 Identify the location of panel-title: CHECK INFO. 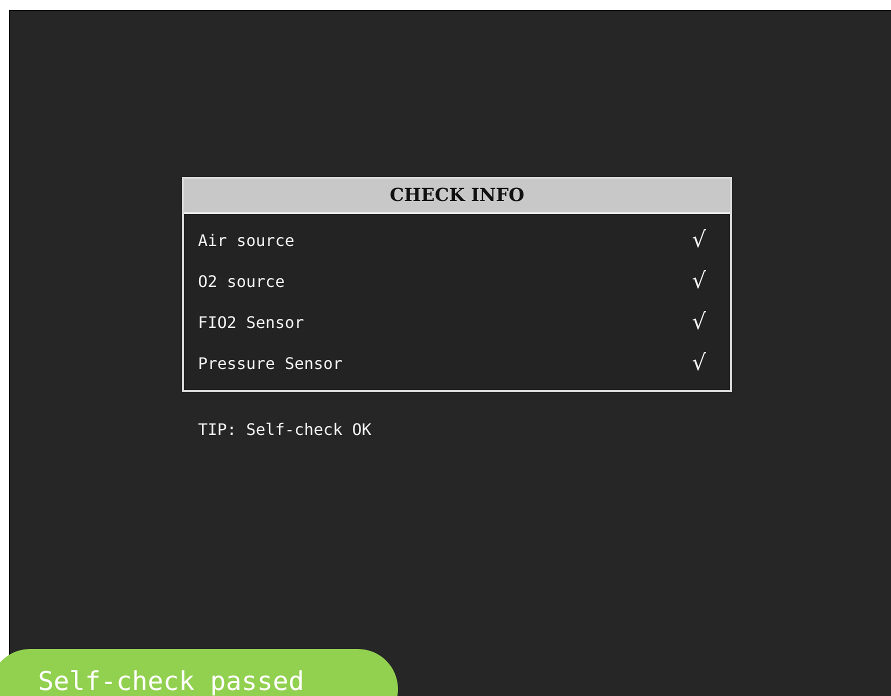
(457, 196).